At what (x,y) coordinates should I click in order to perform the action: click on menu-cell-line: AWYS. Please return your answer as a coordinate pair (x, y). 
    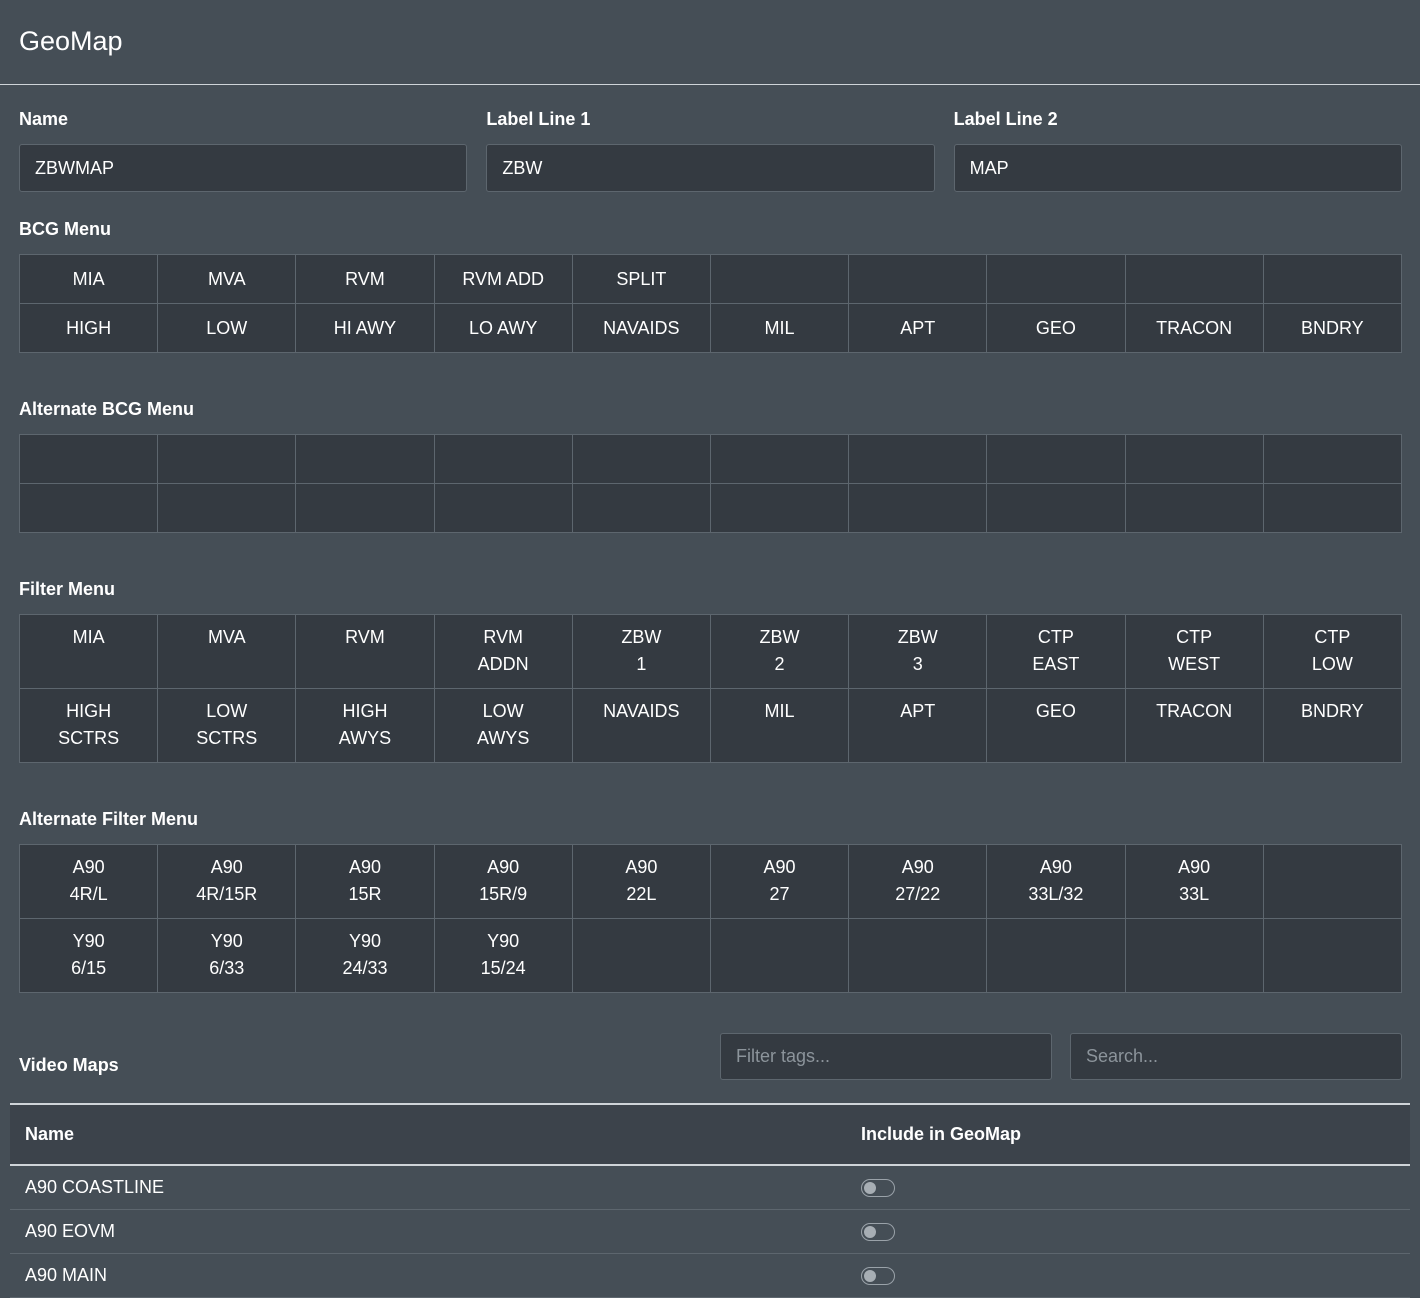
    Looking at the image, I should click on (365, 738).